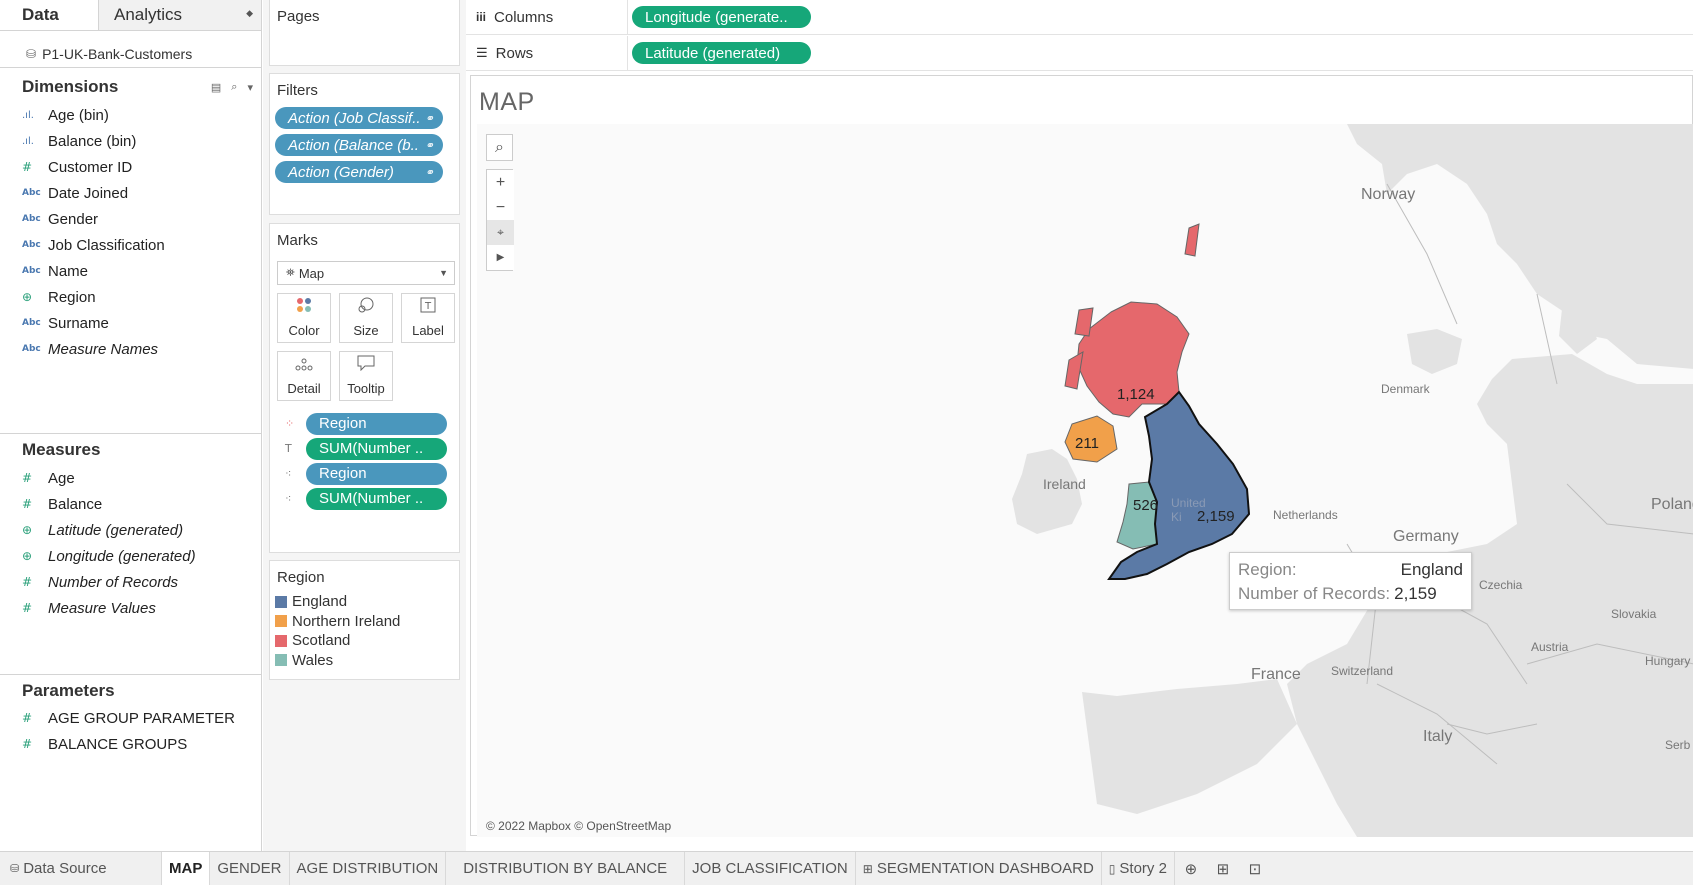 This screenshot has width=1693, height=885. What do you see at coordinates (216, 87) in the screenshot?
I see `list-view-icon: ▤` at bounding box center [216, 87].